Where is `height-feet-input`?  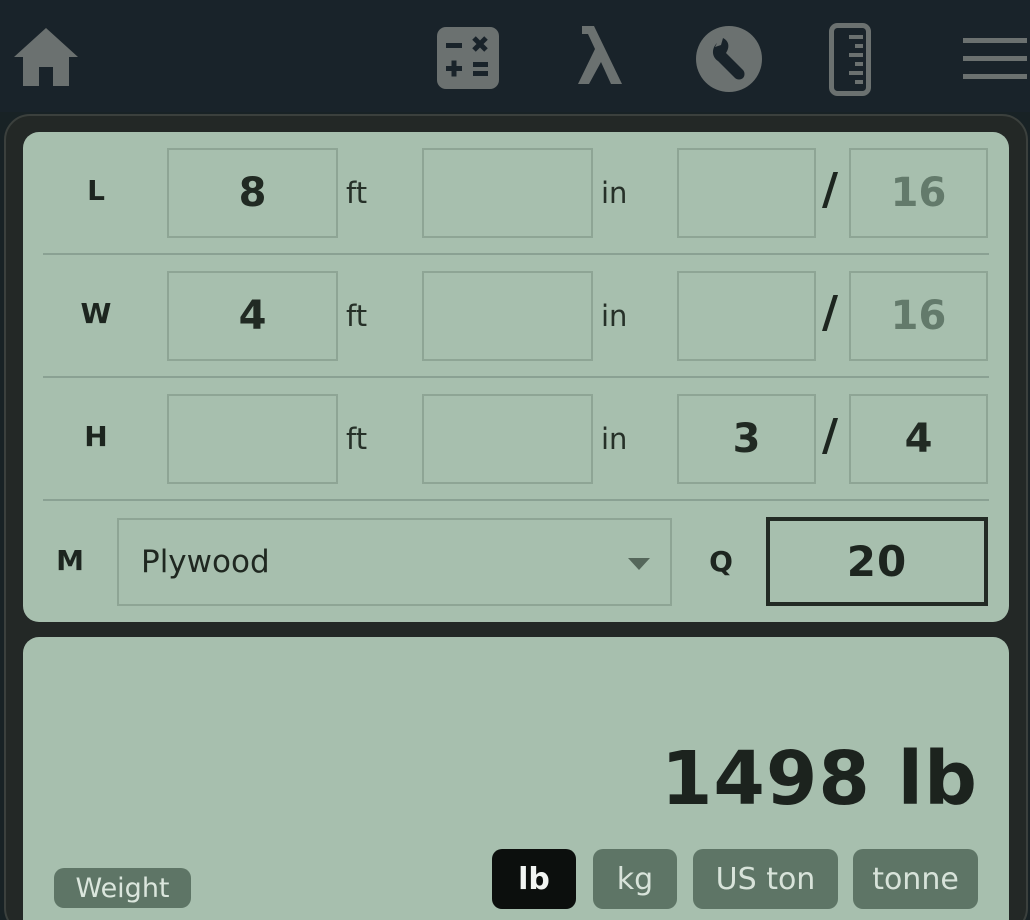 height-feet-input is located at coordinates (252, 439).